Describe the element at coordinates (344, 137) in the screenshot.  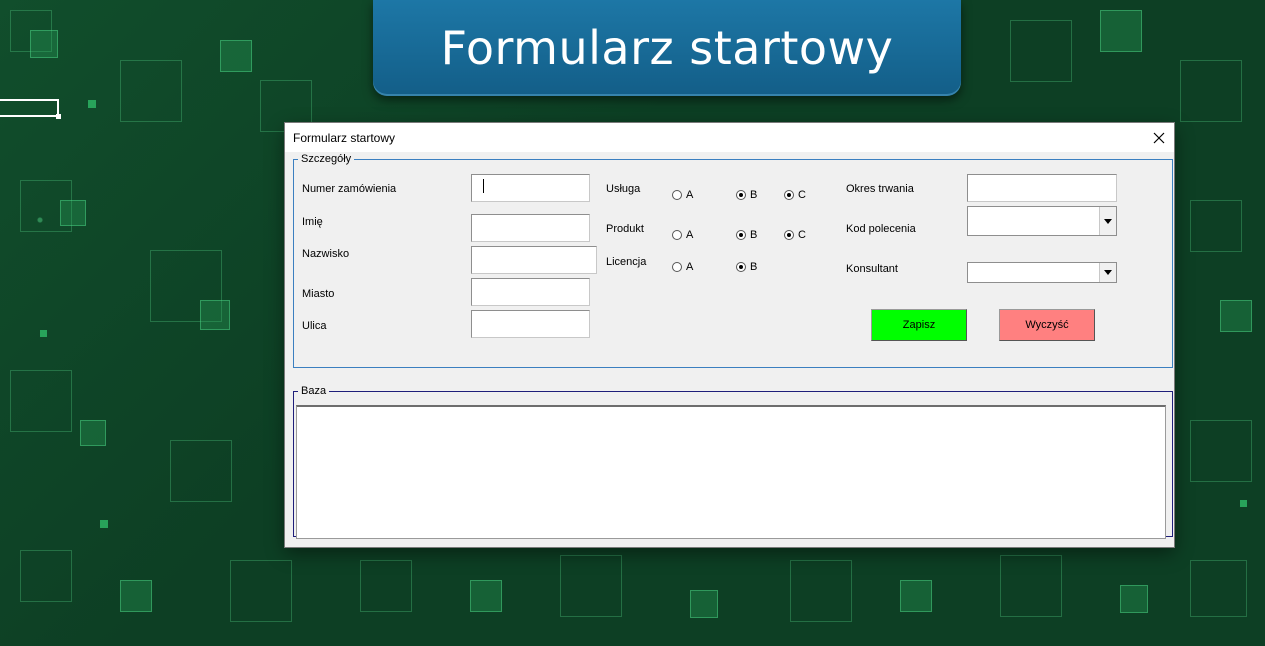
I see `dialog-title: Formularz startowy` at that location.